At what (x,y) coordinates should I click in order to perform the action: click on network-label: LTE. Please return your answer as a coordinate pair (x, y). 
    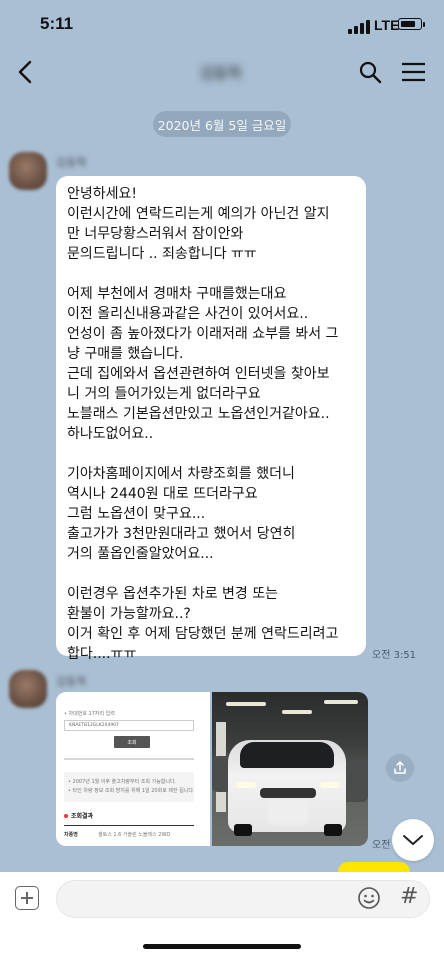
    Looking at the image, I should click on (387, 25).